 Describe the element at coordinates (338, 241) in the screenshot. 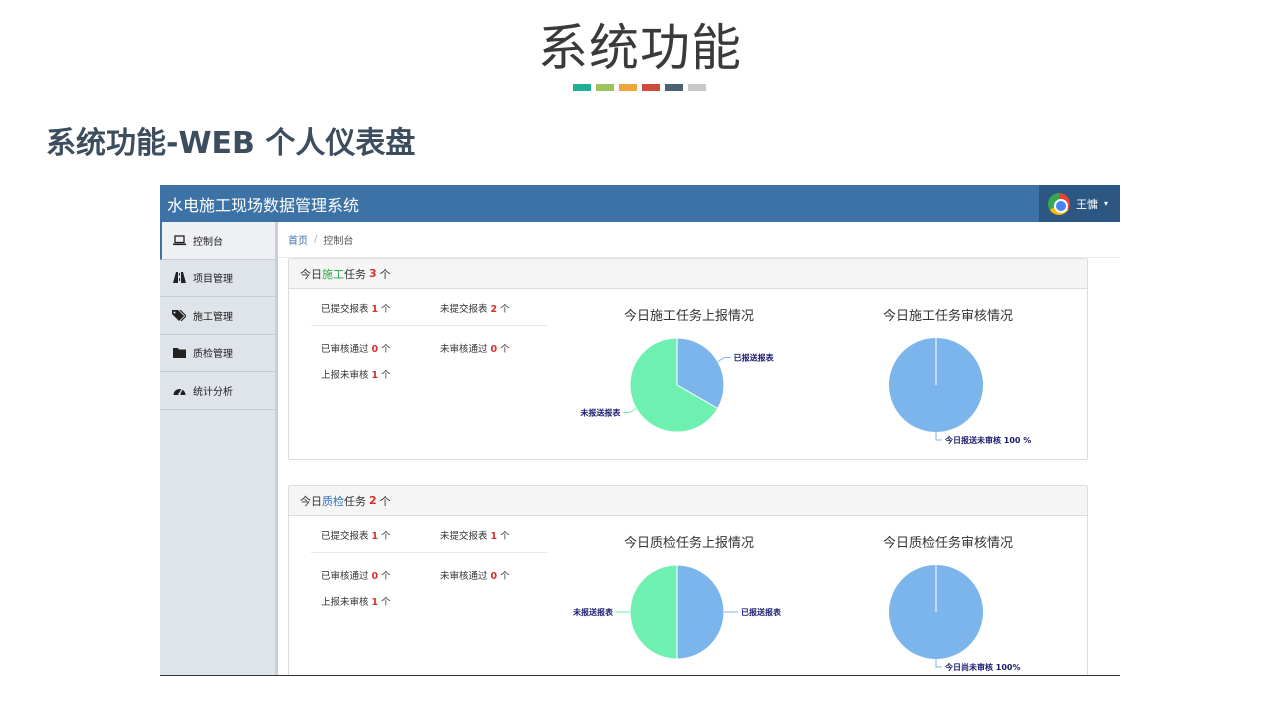

I see `breadcrumb-current: 控制台` at that location.